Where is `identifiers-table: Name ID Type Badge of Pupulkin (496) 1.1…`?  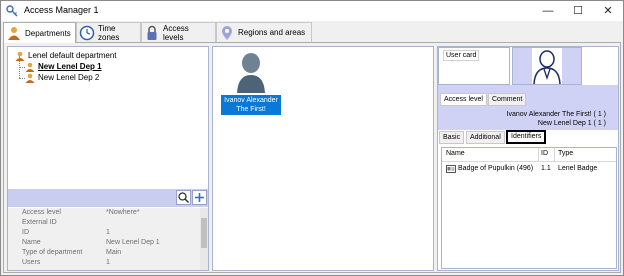
identifiers-table: Name ID Type Badge of Pupulkin (496) 1.1… is located at coordinates (529, 208).